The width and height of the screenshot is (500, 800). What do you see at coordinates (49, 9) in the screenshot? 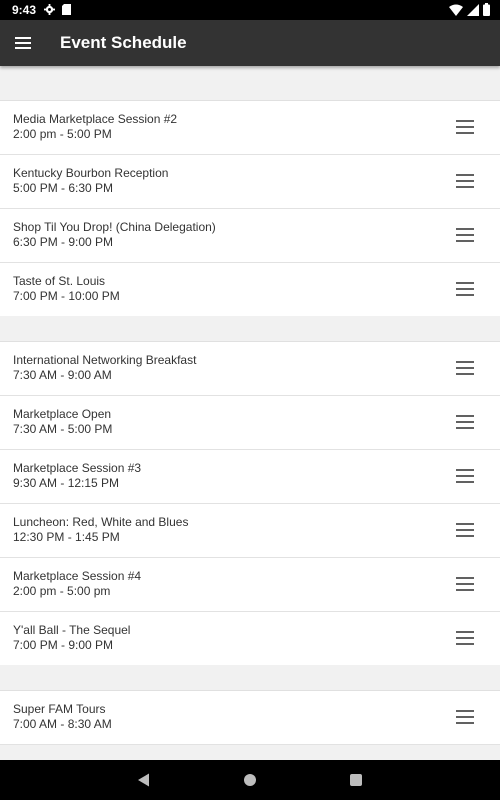
I see `gear-icon` at bounding box center [49, 9].